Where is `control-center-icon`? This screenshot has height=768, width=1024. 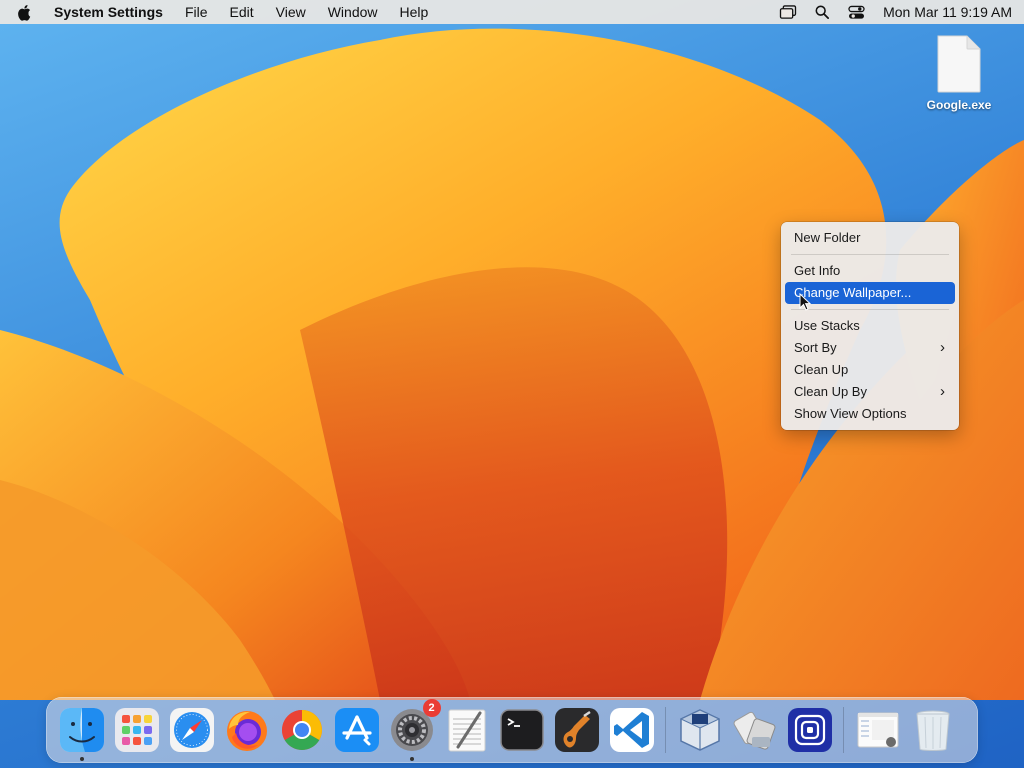 control-center-icon is located at coordinates (856, 12).